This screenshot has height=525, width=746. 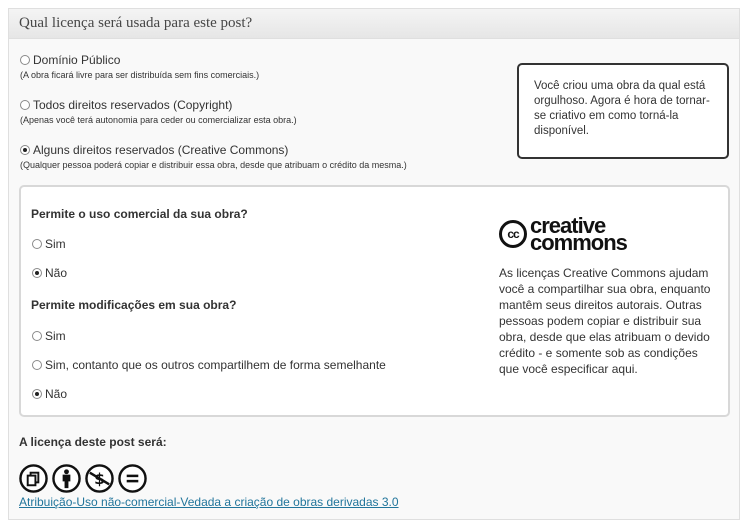 I want to click on radio-commercial-no, so click(x=37, y=273).